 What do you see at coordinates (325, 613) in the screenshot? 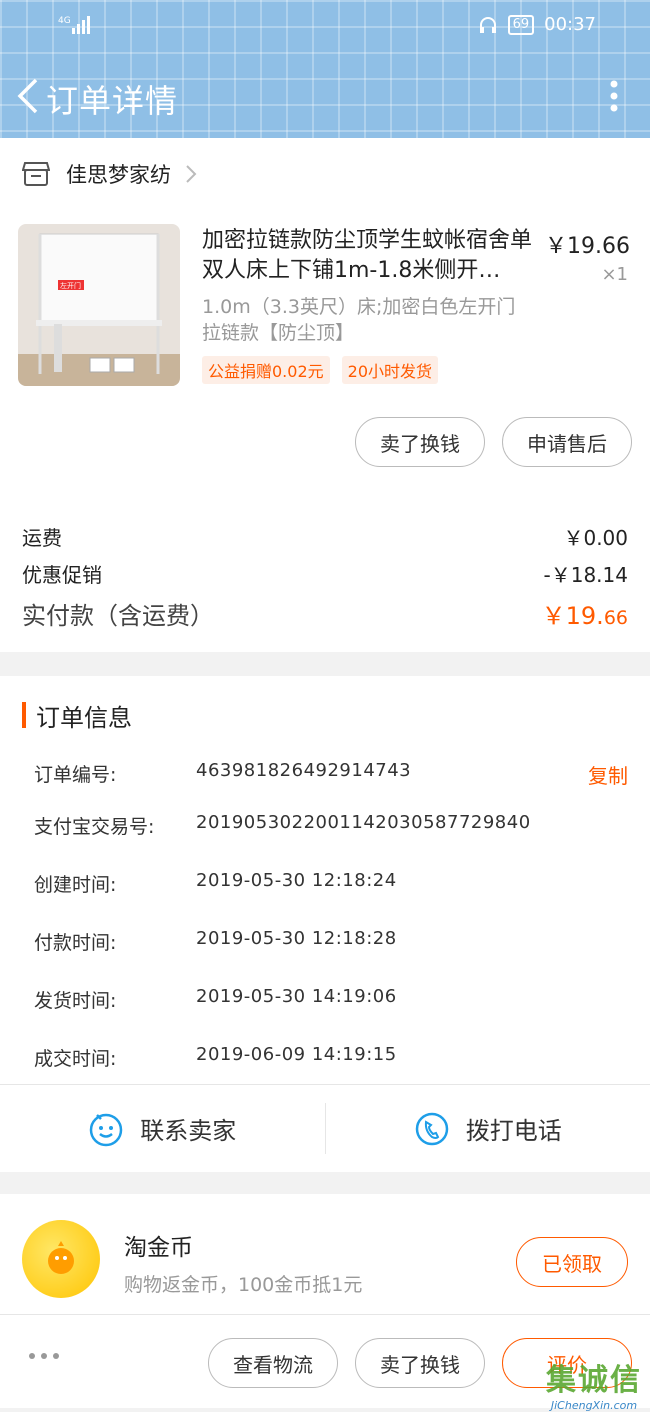
I see `total-row: 实付款（含运费） ￥19.66` at bounding box center [325, 613].